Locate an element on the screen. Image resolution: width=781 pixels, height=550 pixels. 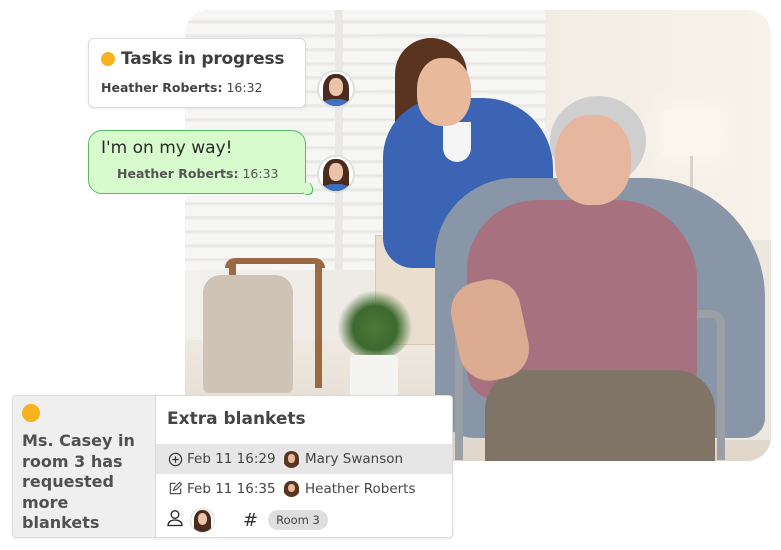
plant is located at coordinates (375, 320).